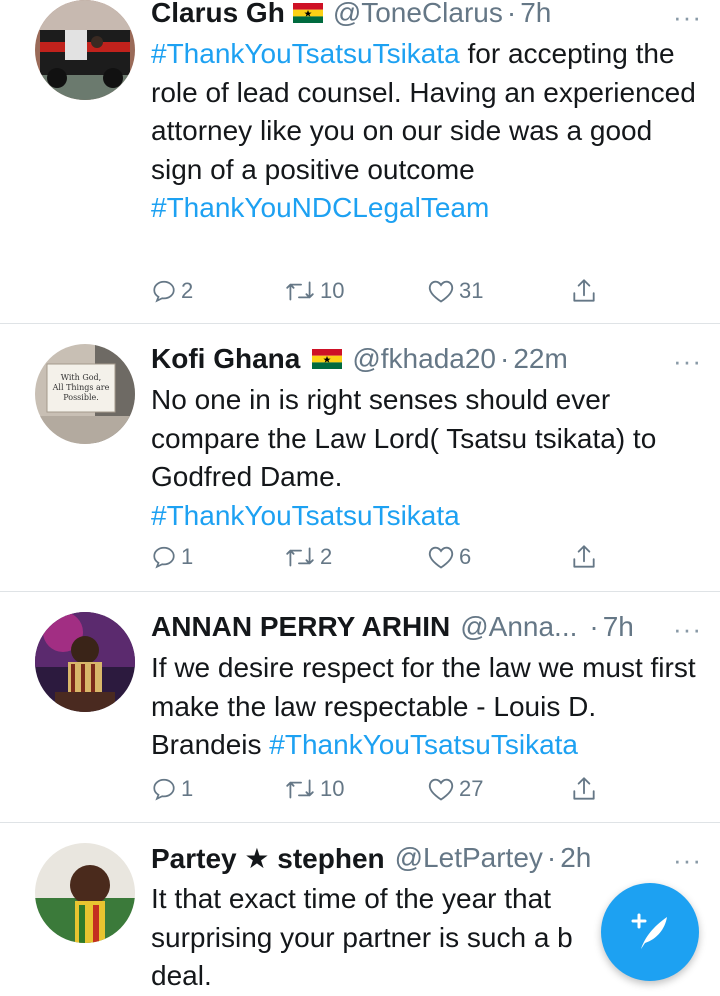 The width and height of the screenshot is (720, 996). Describe the element at coordinates (499, 291) in the screenshot. I see `like-button: 31` at that location.